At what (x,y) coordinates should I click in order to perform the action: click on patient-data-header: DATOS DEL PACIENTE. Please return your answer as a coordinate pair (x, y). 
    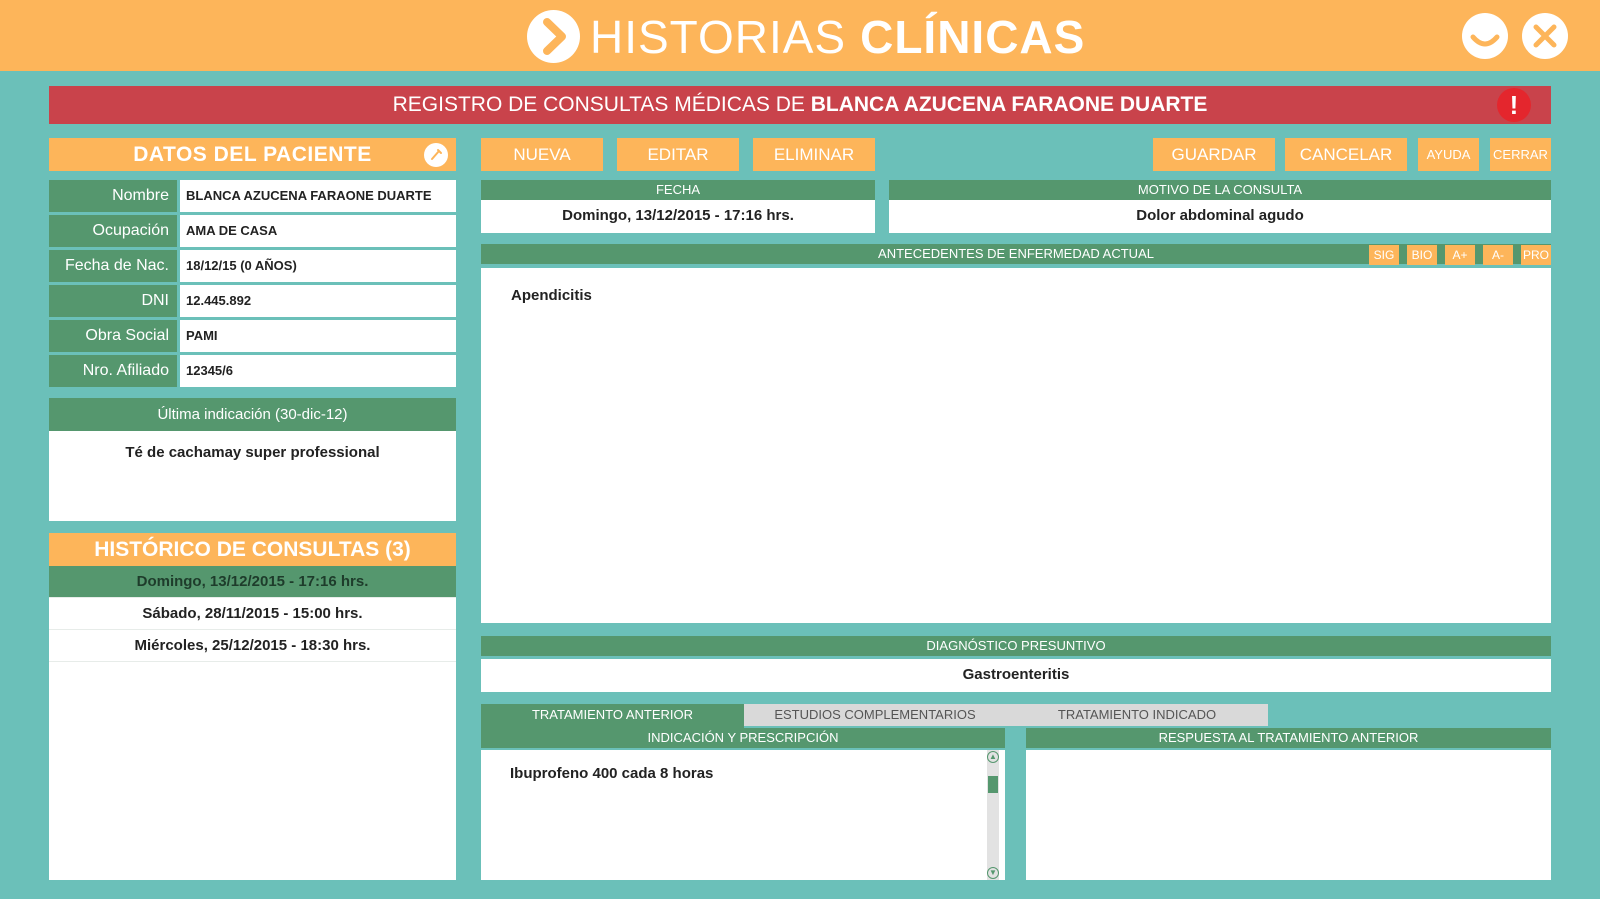
    Looking at the image, I should click on (252, 154).